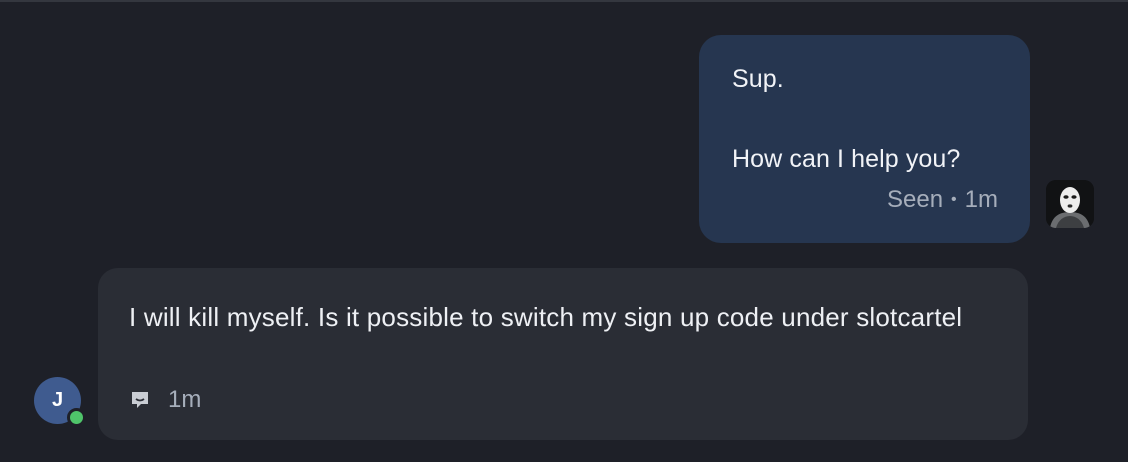 The width and height of the screenshot is (1128, 462). Describe the element at coordinates (864, 139) in the screenshot. I see `outgoing-message-bubble: Sup. How can I help you? Seen • 1m` at that location.